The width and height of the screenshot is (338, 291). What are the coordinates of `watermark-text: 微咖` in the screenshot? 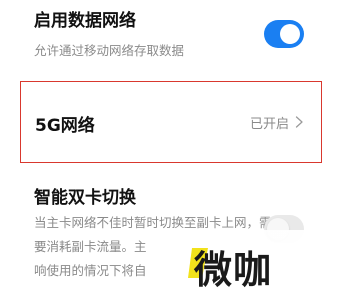 It's located at (233, 269).